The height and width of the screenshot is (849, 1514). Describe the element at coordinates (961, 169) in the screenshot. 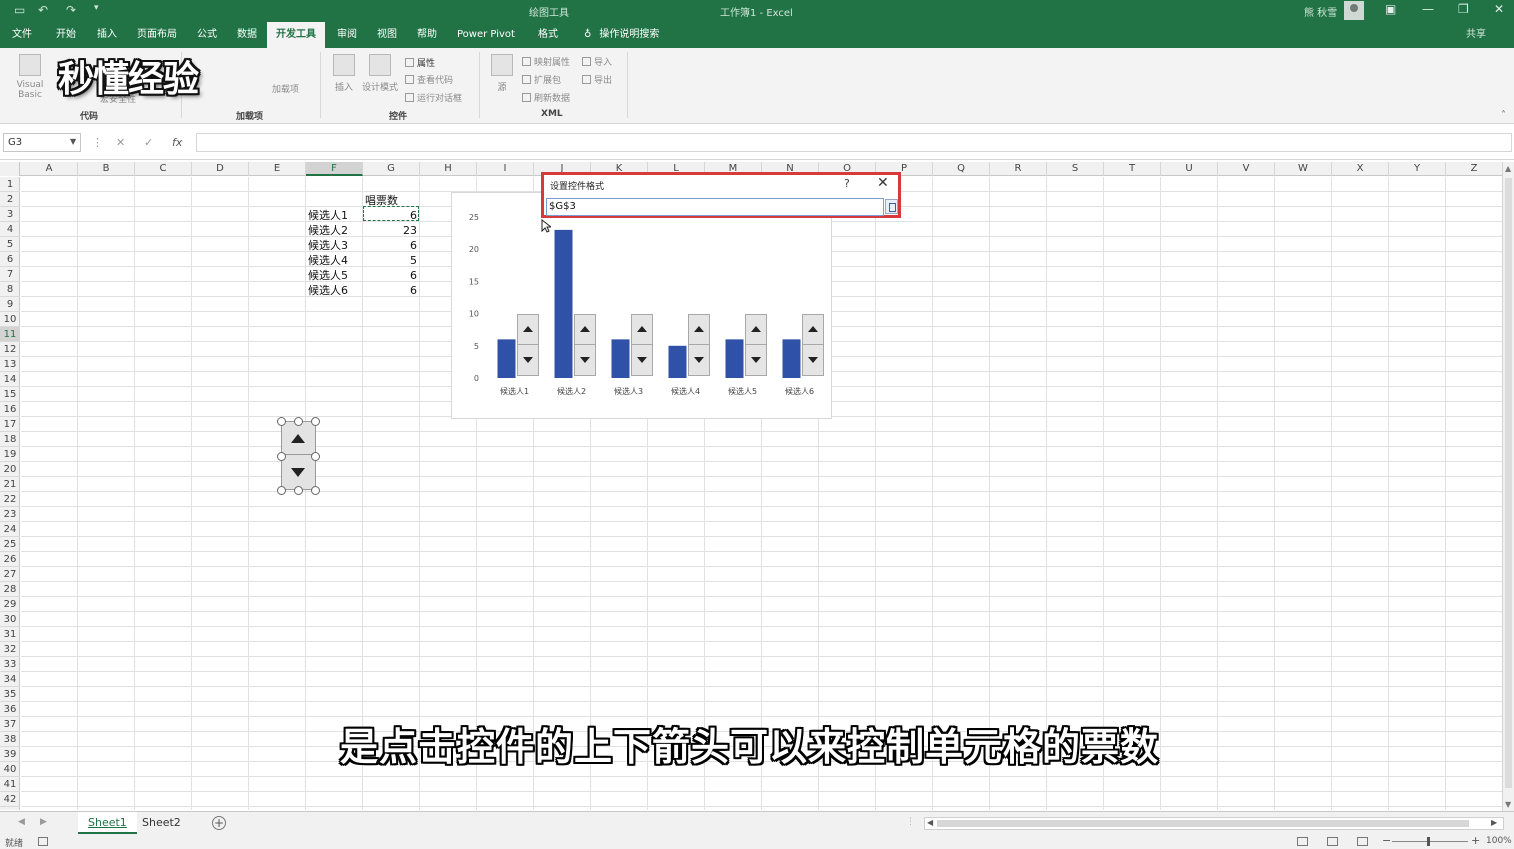

I see `column-header: Q` at that location.